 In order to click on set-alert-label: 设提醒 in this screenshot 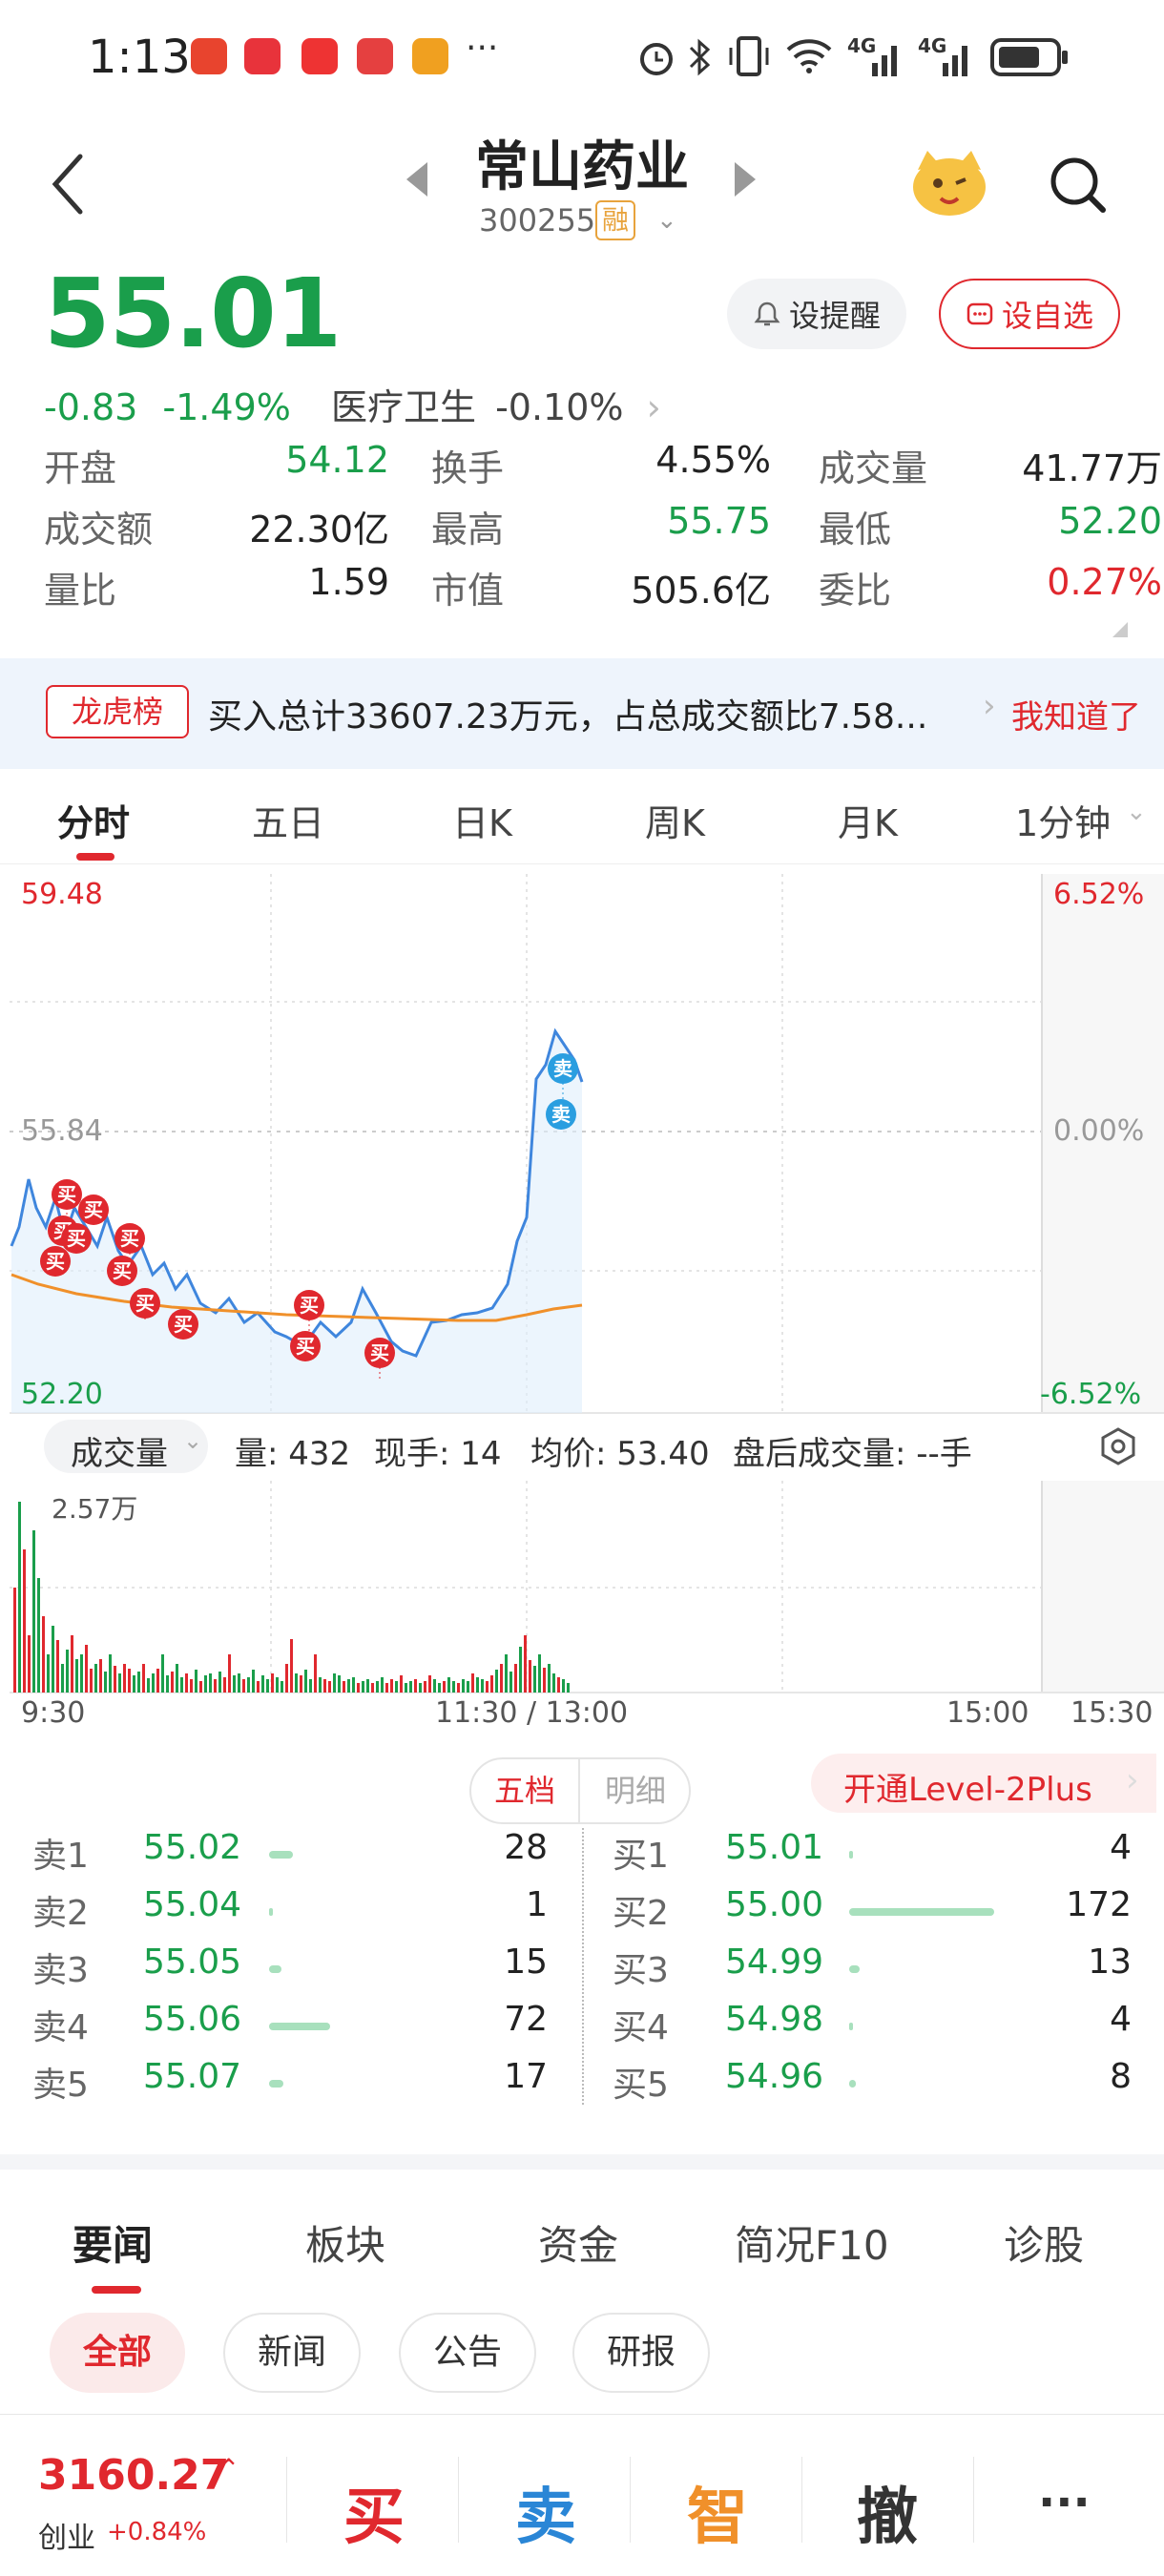, I will do `click(835, 316)`.